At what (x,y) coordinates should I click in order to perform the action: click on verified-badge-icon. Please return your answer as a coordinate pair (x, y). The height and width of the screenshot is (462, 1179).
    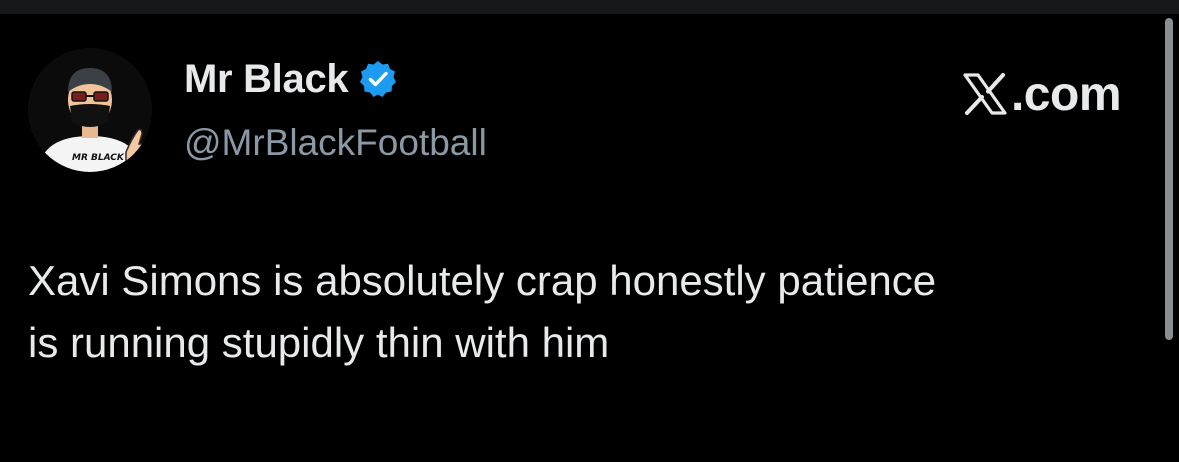
    Looking at the image, I should click on (378, 79).